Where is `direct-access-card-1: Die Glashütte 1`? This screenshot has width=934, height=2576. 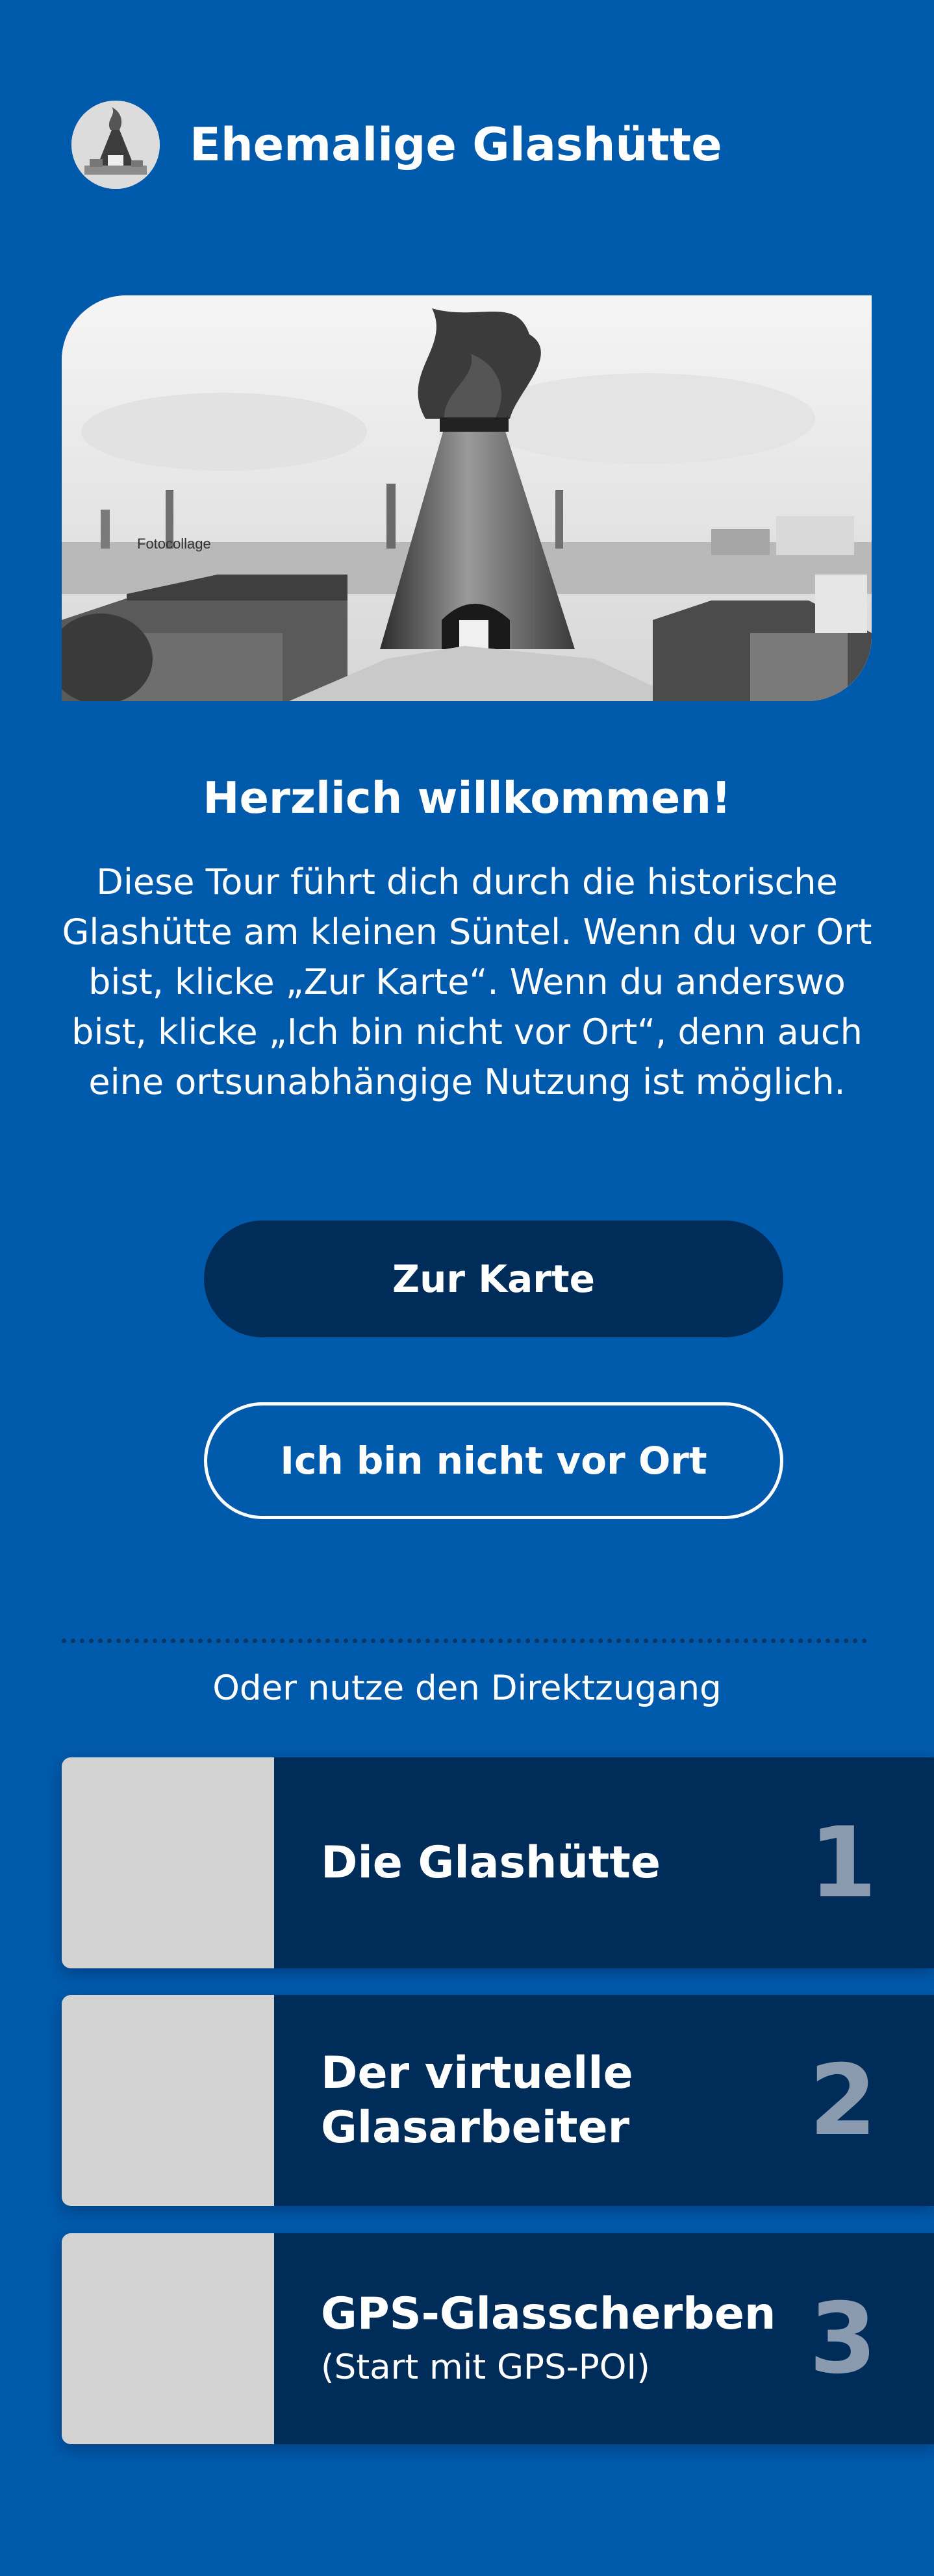 direct-access-card-1: Die Glashütte 1 is located at coordinates (498, 1862).